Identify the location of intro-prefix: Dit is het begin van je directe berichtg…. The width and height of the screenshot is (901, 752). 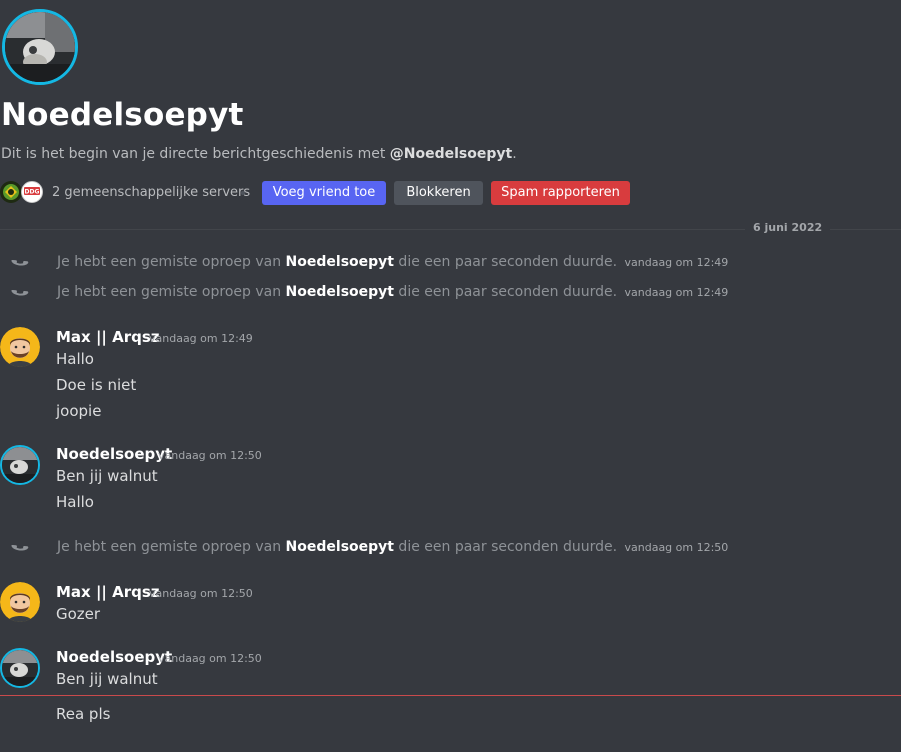
(195, 154).